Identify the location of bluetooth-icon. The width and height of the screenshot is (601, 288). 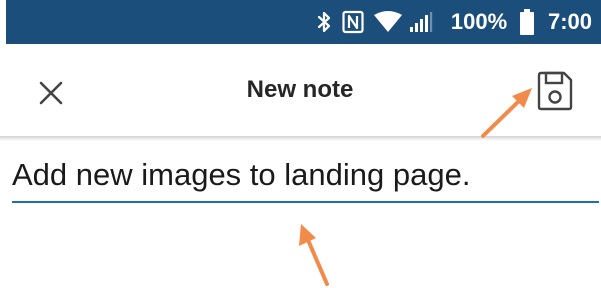
(324, 22).